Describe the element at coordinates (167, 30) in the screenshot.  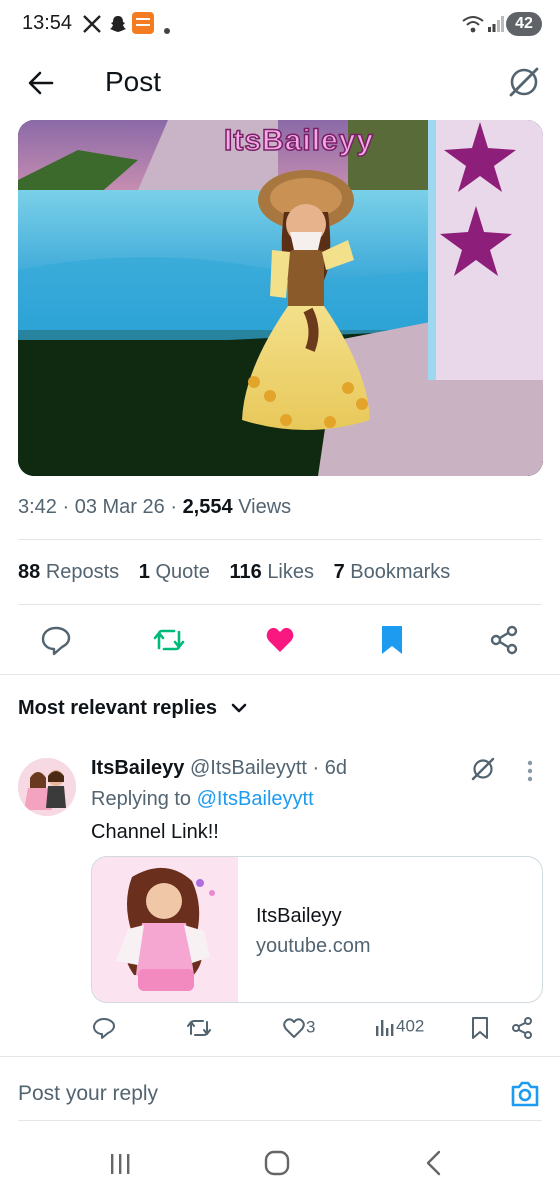
I see `dot-icon` at that location.